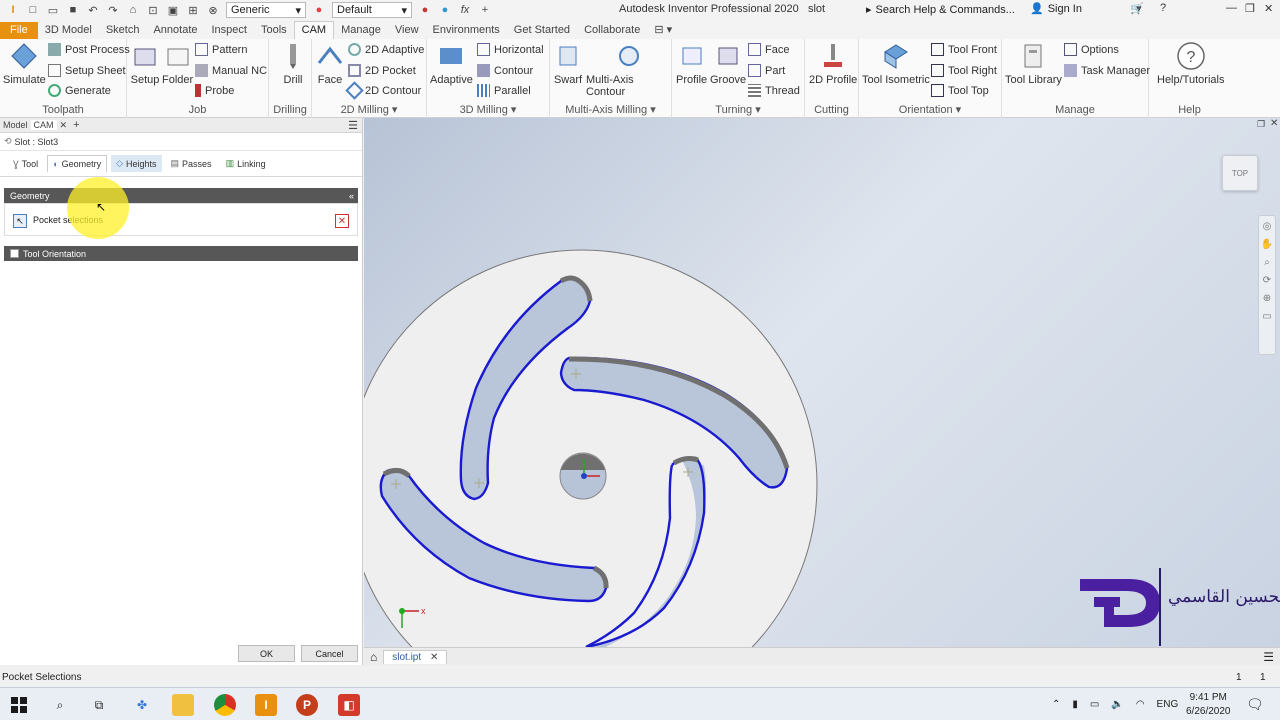 The height and width of the screenshot is (720, 1280). Describe the element at coordinates (221, 49) in the screenshot. I see `pattern-button: Pattern` at that location.